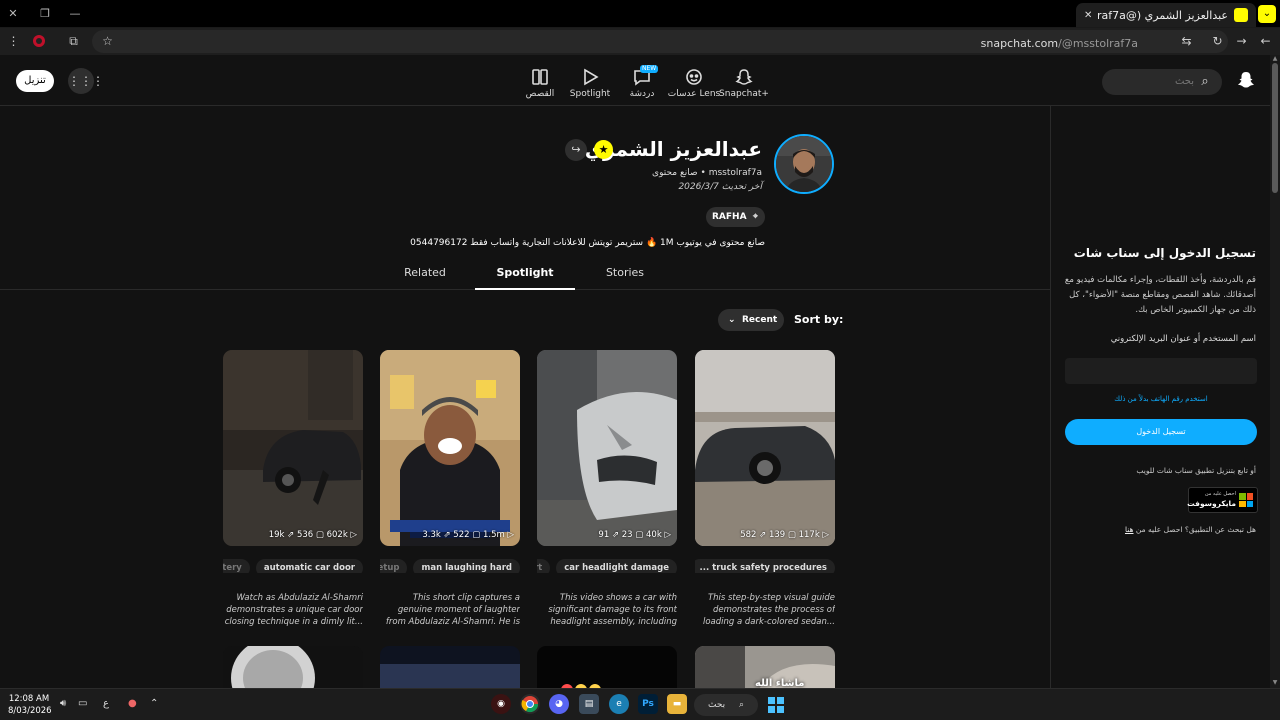 The height and width of the screenshot is (720, 1280). Describe the element at coordinates (1162, 82) in the screenshot. I see `search-input: بحث ⌕` at that location.